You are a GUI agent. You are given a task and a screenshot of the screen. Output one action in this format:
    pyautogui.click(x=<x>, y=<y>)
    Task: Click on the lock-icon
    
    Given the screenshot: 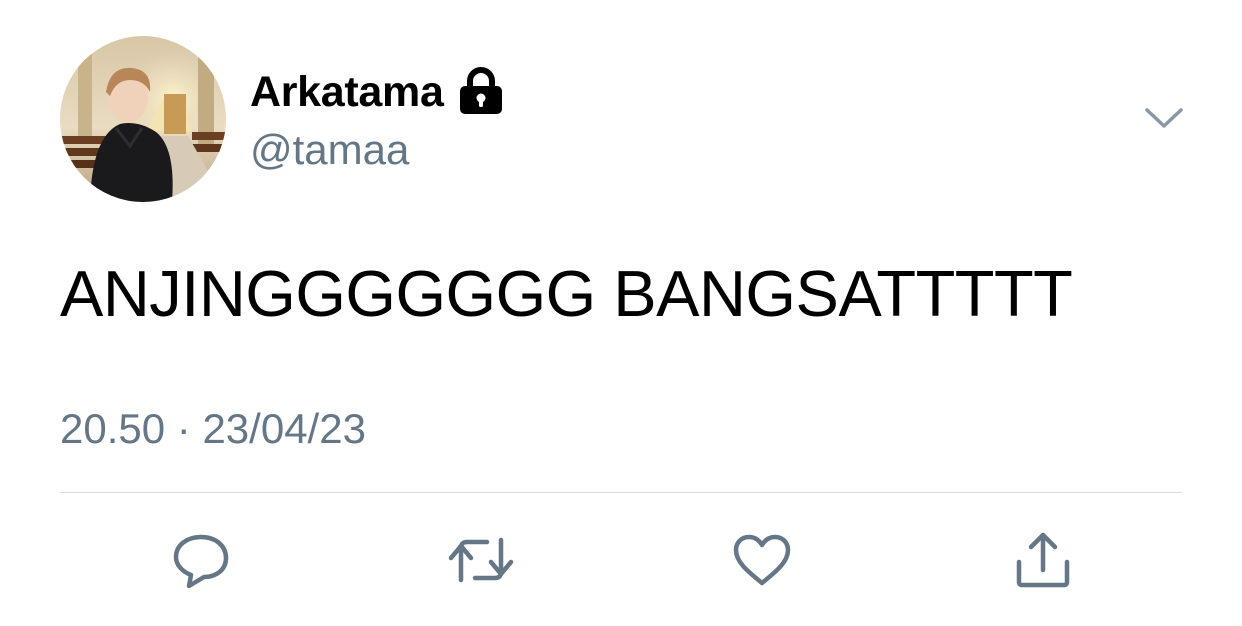 What is the action you would take?
    pyautogui.click(x=481, y=91)
    